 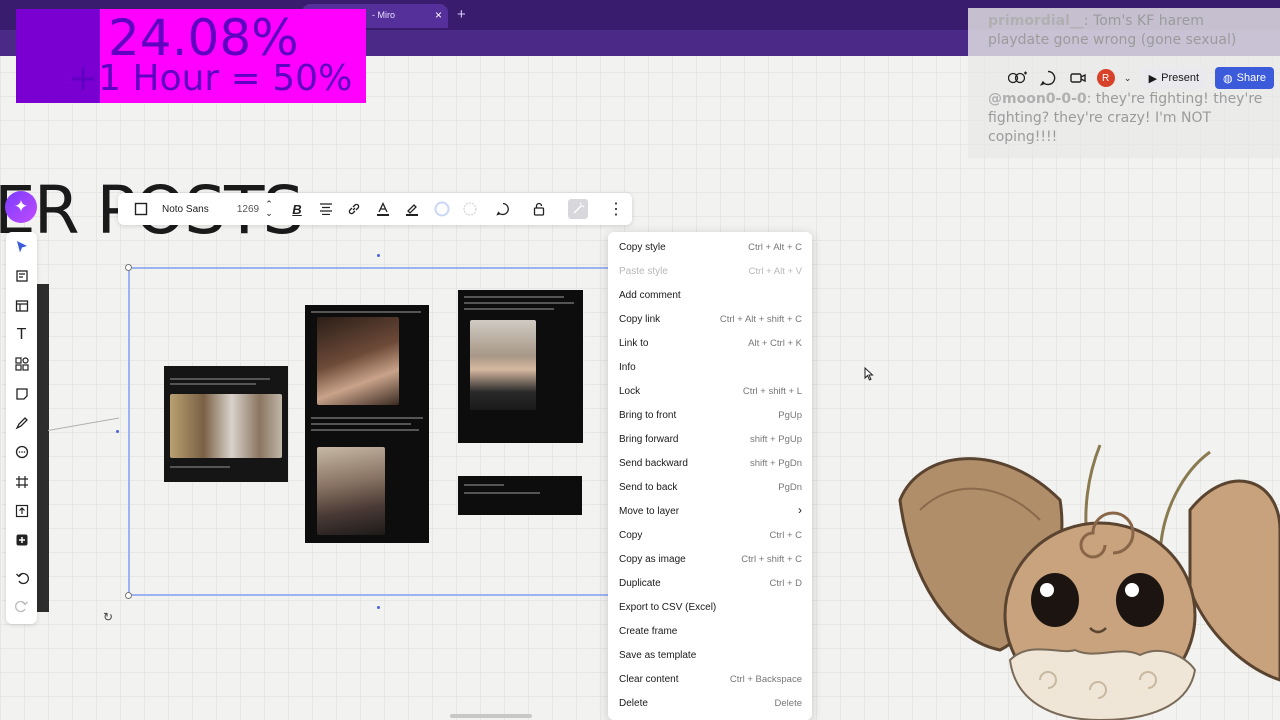 I want to click on select-cursor-icon, so click(x=21, y=246).